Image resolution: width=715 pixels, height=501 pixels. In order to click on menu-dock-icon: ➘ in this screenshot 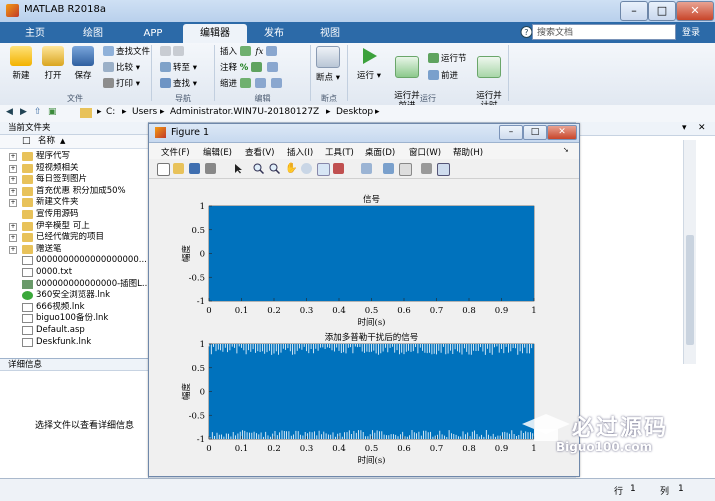, I will do `click(566, 150)`.